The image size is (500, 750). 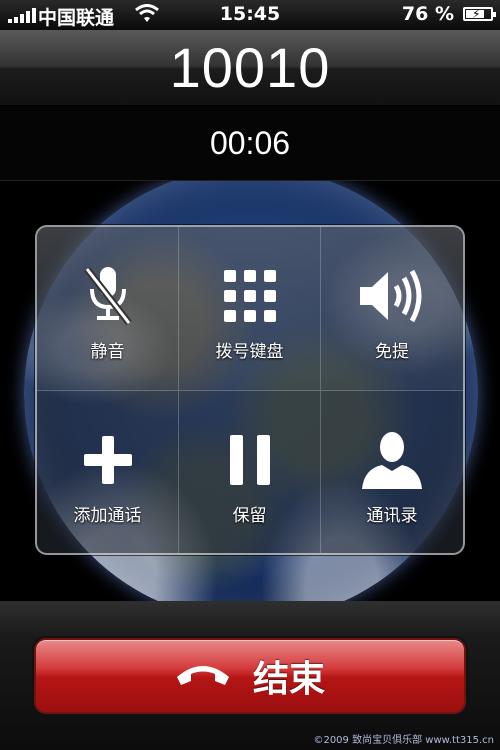 I want to click on caller-number: 10010, so click(x=250, y=67).